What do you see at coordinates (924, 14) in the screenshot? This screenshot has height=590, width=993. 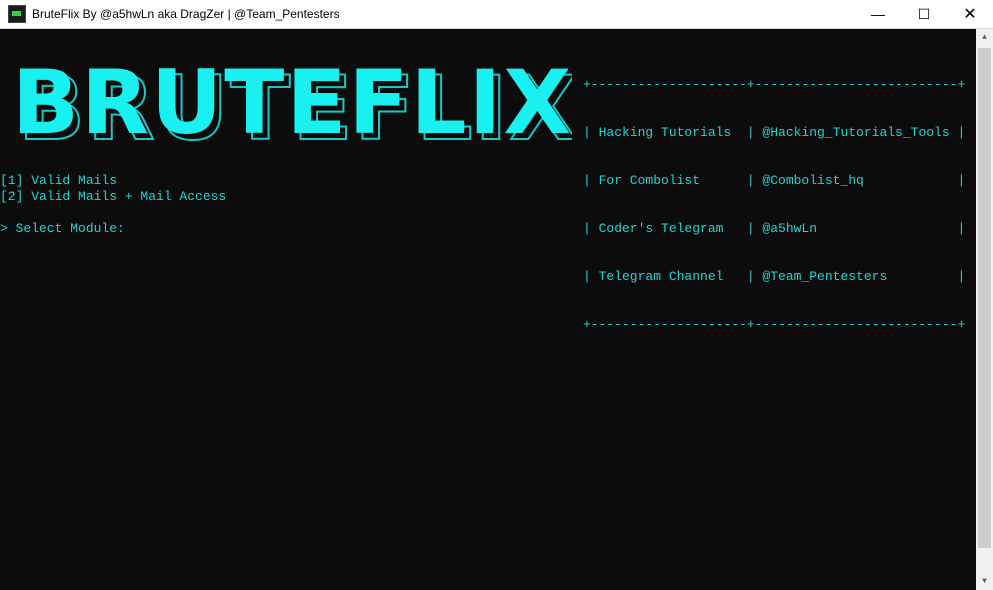 I see `maximize-button: ☐` at bounding box center [924, 14].